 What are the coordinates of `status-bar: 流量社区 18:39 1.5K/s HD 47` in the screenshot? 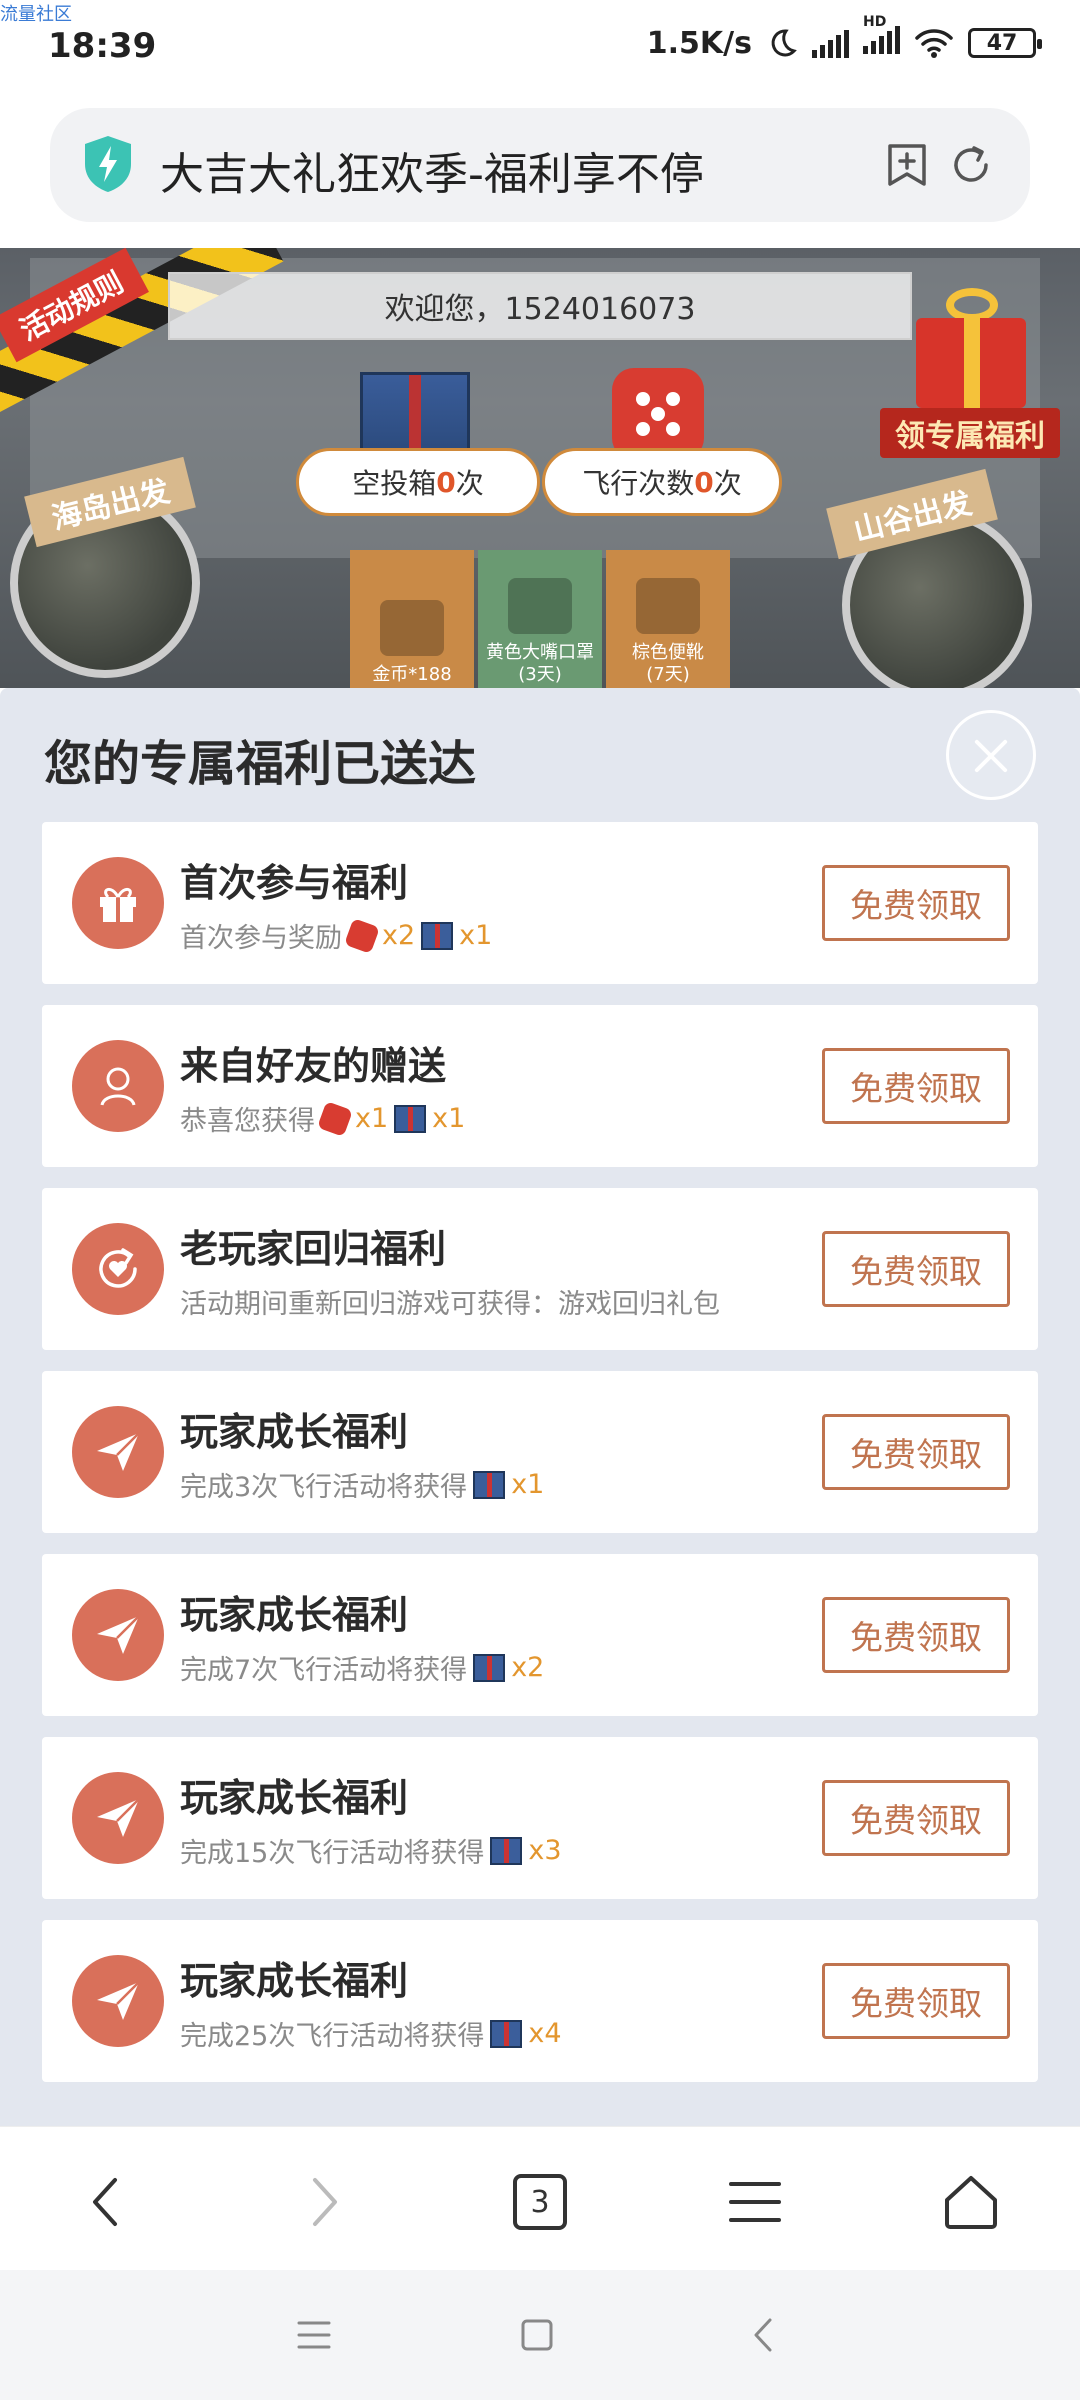 It's located at (540, 48).